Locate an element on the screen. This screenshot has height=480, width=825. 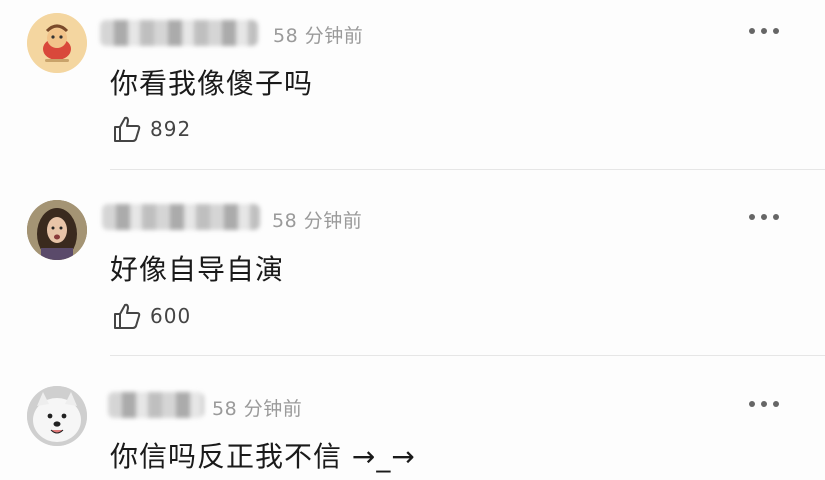
like-button: 892 is located at coordinates (151, 129).